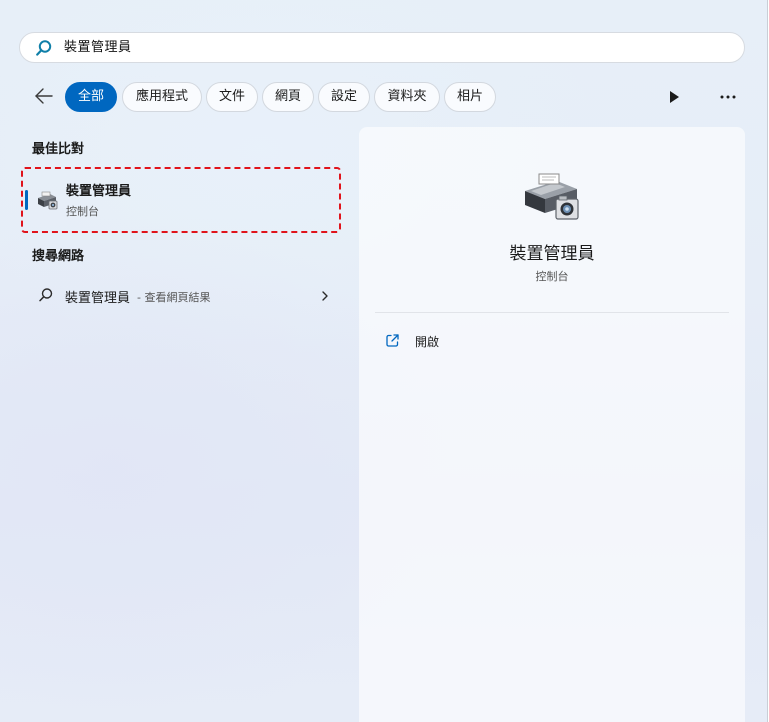  Describe the element at coordinates (47, 200) in the screenshot. I see `device-manager-icon` at that location.